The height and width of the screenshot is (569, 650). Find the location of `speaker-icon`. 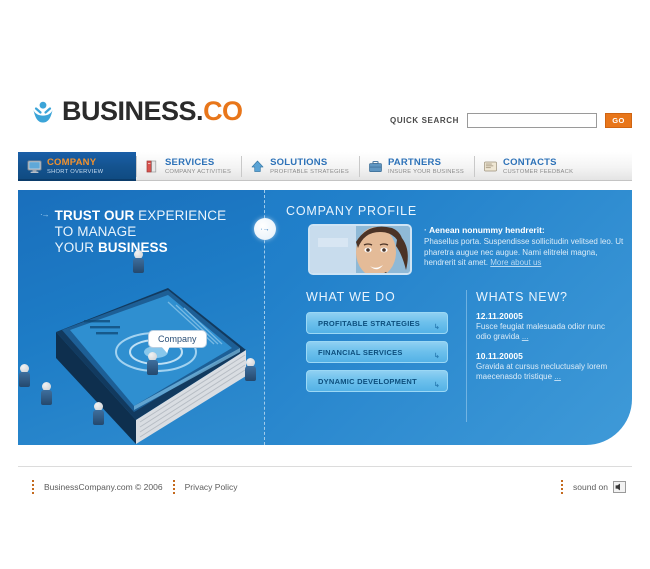

speaker-icon is located at coordinates (617, 487).